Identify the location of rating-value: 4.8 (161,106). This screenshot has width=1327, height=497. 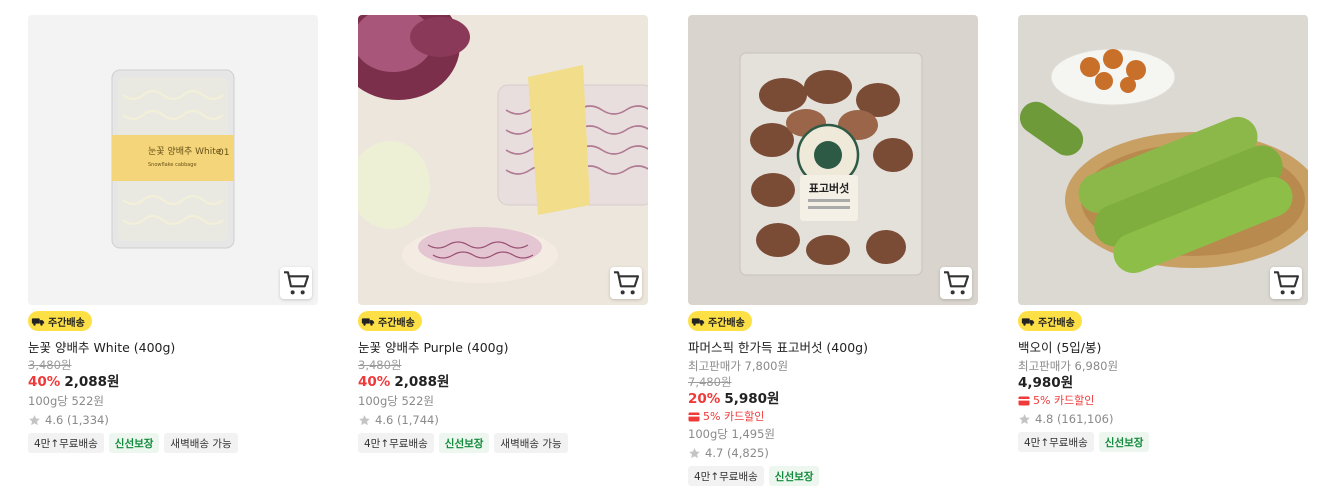
(1074, 419).